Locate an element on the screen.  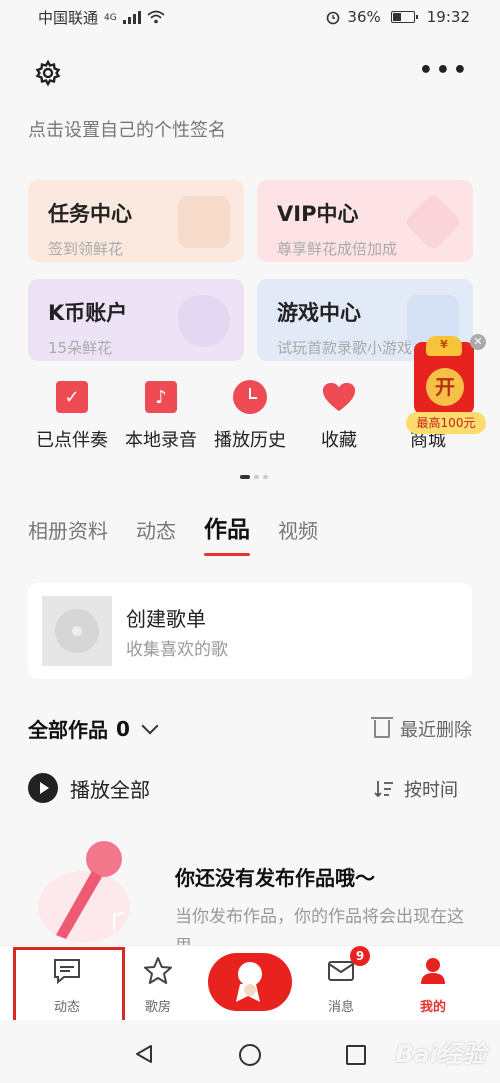
close-icon: ✕ is located at coordinates (478, 342).